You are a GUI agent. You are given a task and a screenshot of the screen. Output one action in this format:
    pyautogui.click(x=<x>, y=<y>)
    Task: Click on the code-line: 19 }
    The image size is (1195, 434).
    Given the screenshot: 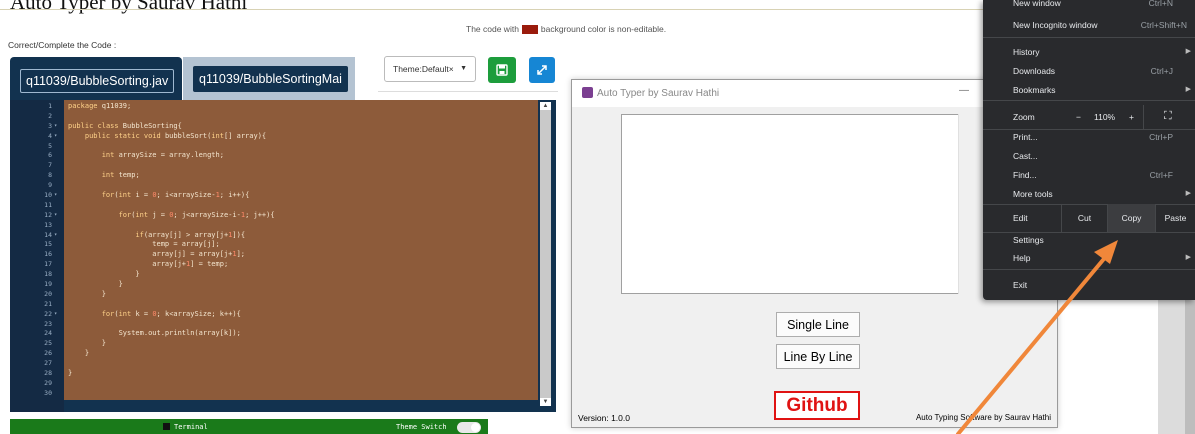 What is the action you would take?
    pyautogui.click(x=274, y=285)
    